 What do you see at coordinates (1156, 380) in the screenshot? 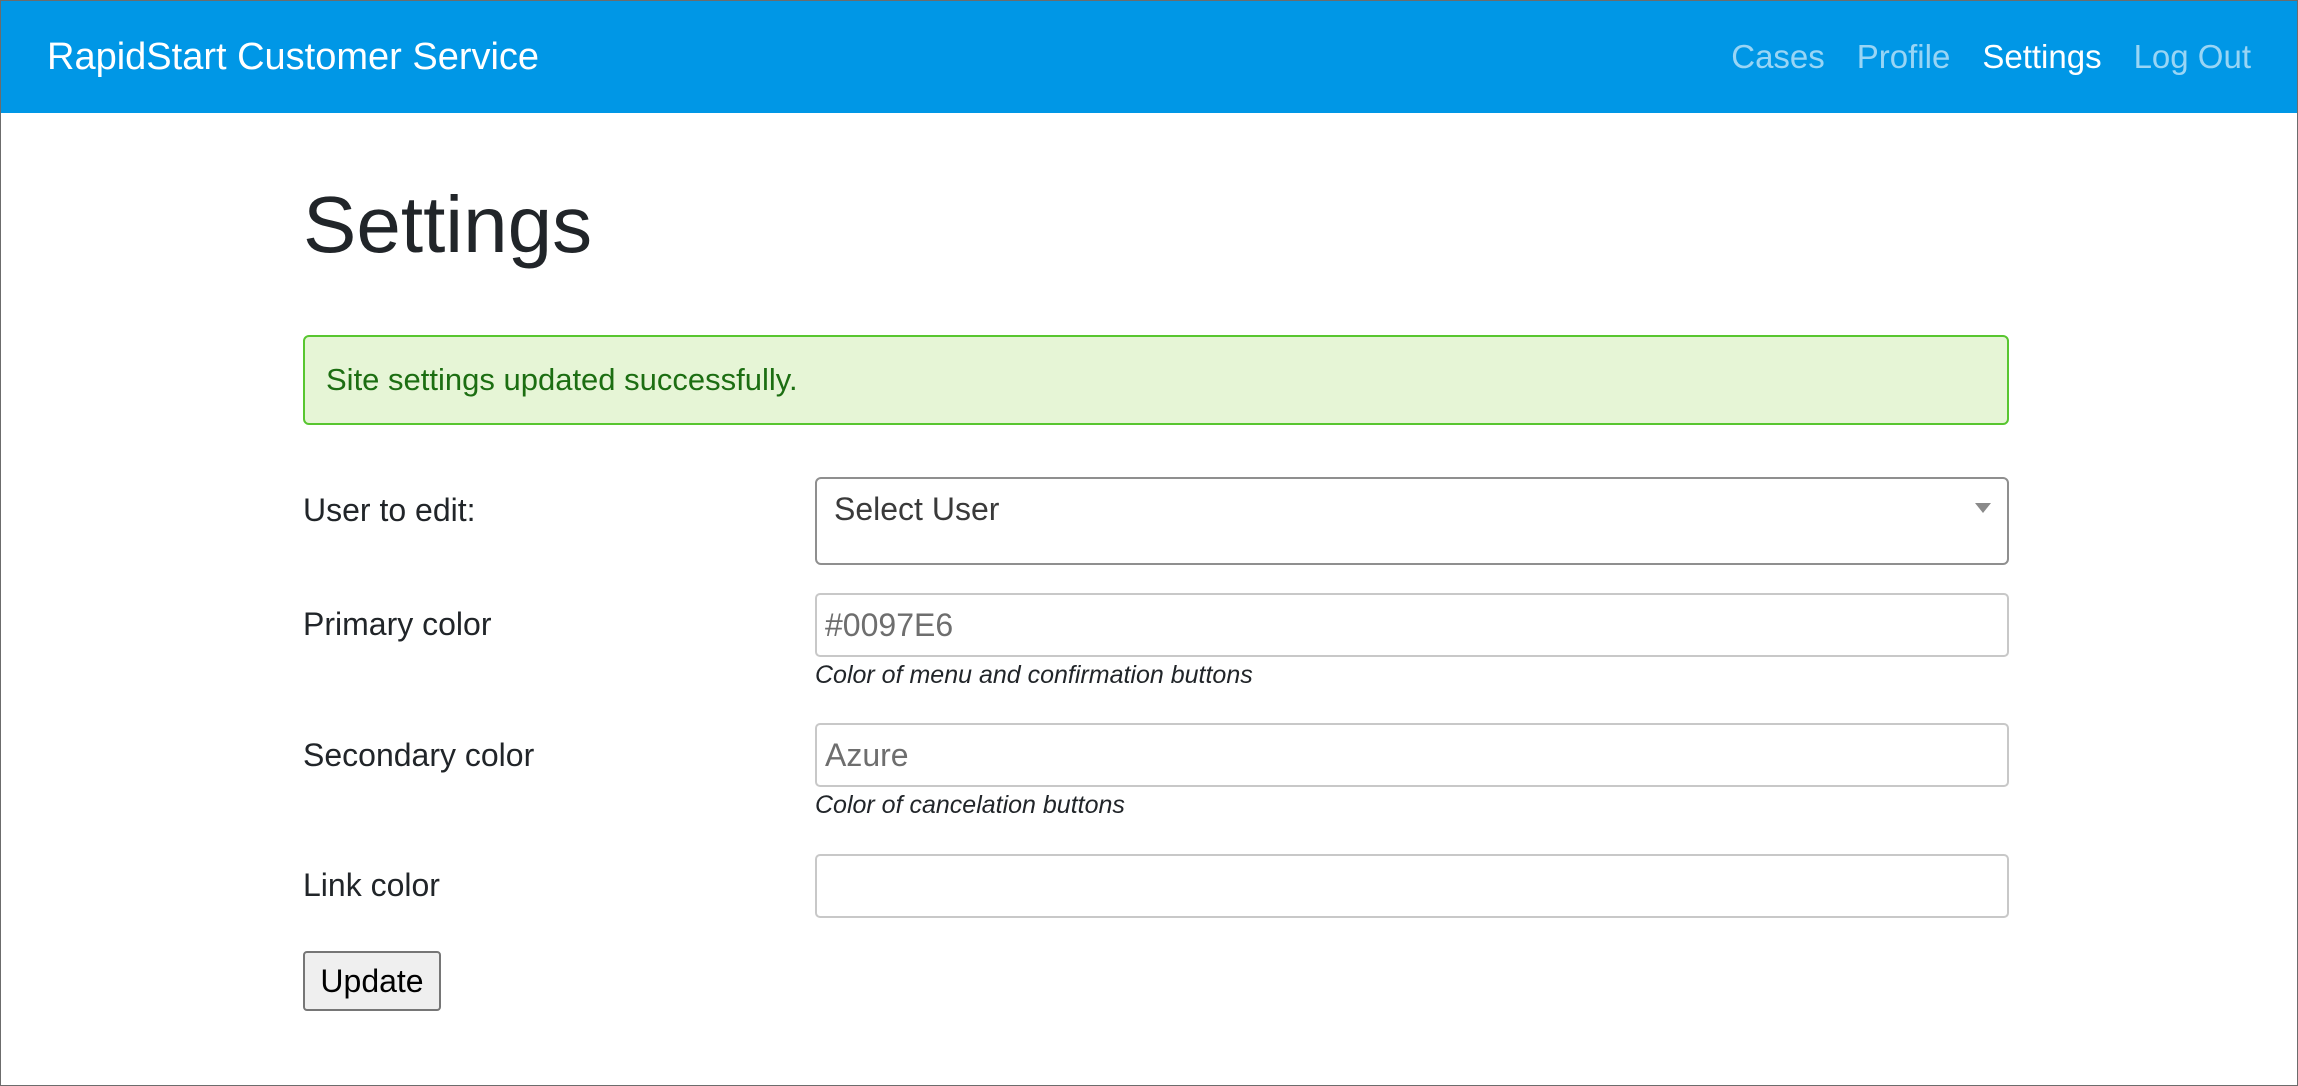
I see `success-alert: Site settings updated successfully.` at bounding box center [1156, 380].